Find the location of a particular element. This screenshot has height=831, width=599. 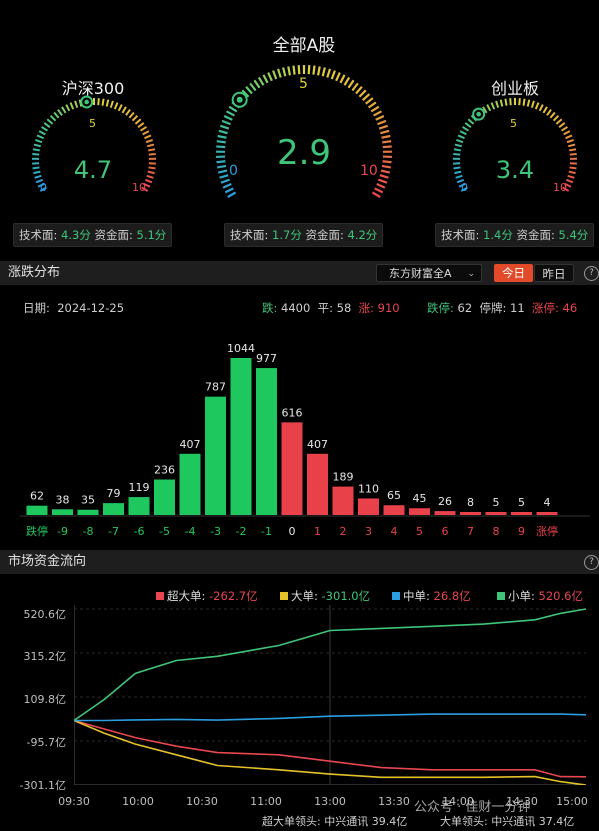

source-select: 东方财富全A ⌄ is located at coordinates (429, 273).